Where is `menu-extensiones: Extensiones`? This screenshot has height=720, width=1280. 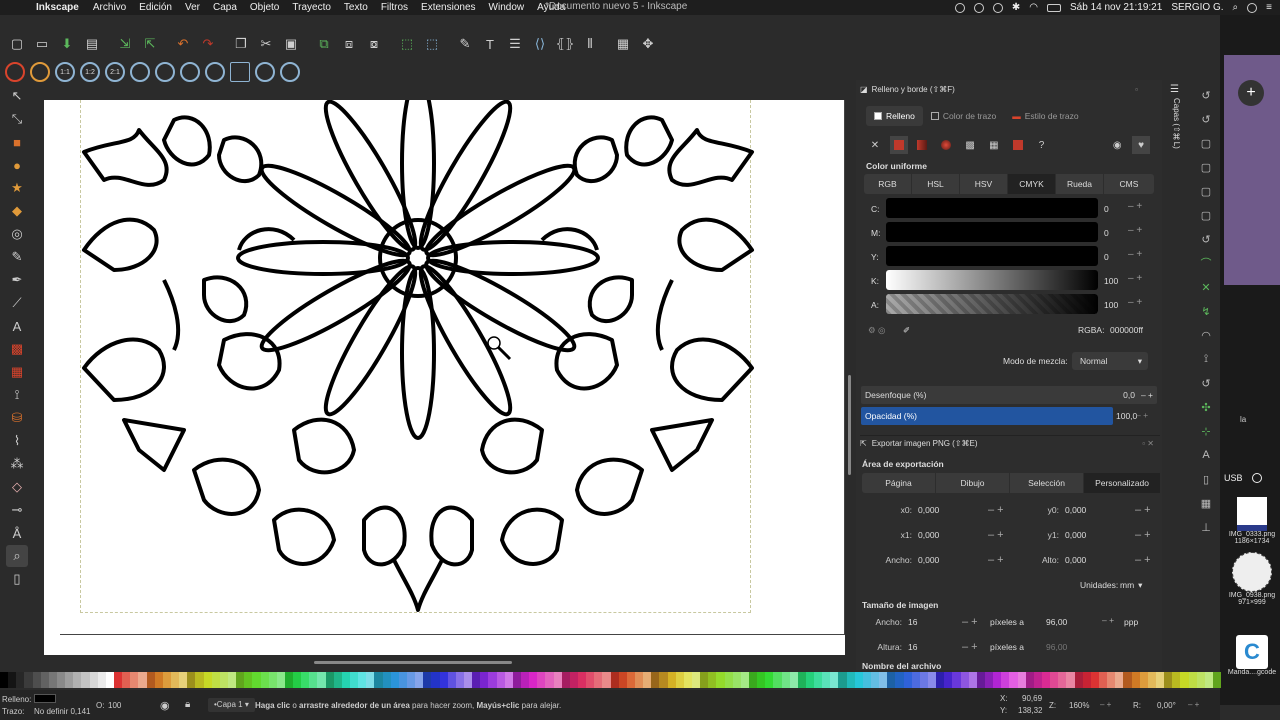
menu-extensiones: Extensiones is located at coordinates (448, 7).